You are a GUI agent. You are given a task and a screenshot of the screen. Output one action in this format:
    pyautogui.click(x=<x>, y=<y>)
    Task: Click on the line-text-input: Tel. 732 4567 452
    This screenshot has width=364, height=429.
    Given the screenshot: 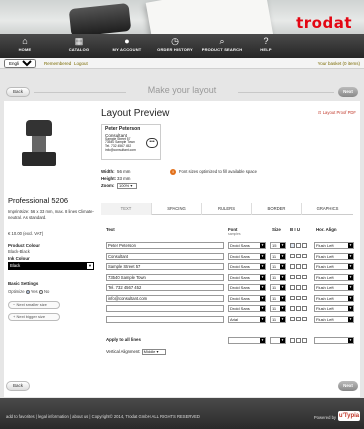 What is the action you would take?
    pyautogui.click(x=165, y=287)
    